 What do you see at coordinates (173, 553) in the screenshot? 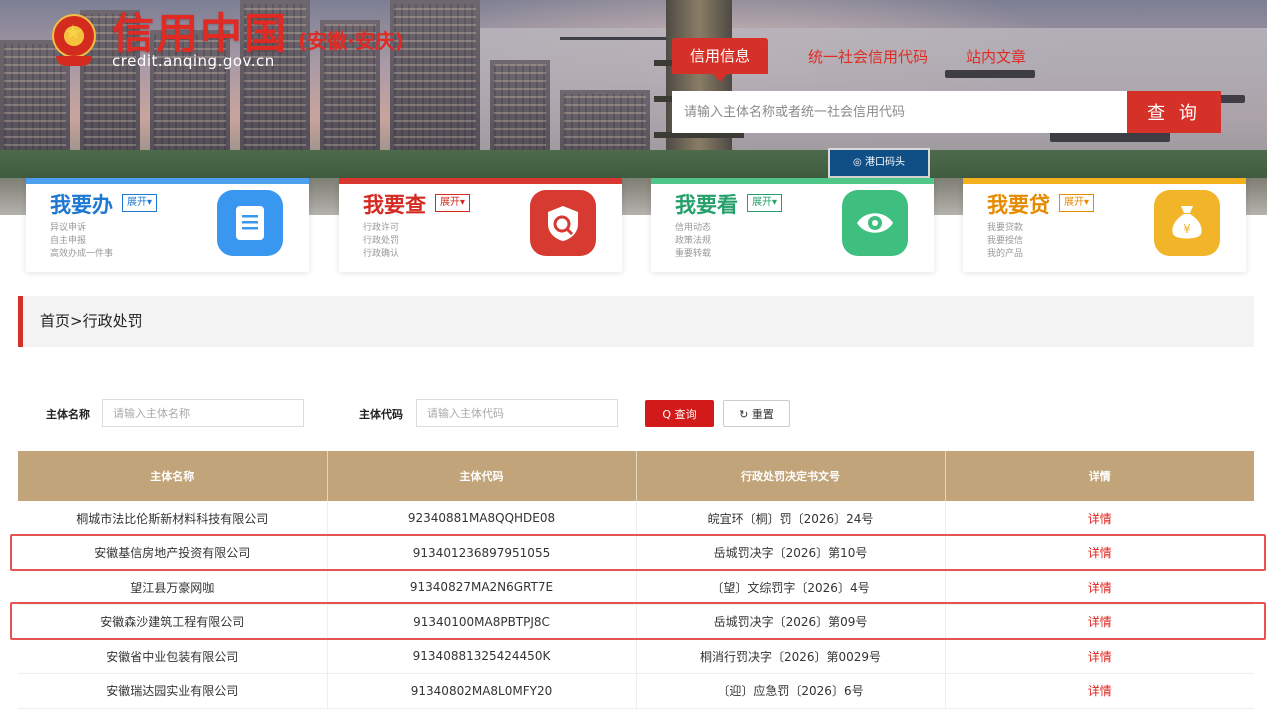
I see `cell-entity-name: 安徽基信房地产投资有限公司` at bounding box center [173, 553].